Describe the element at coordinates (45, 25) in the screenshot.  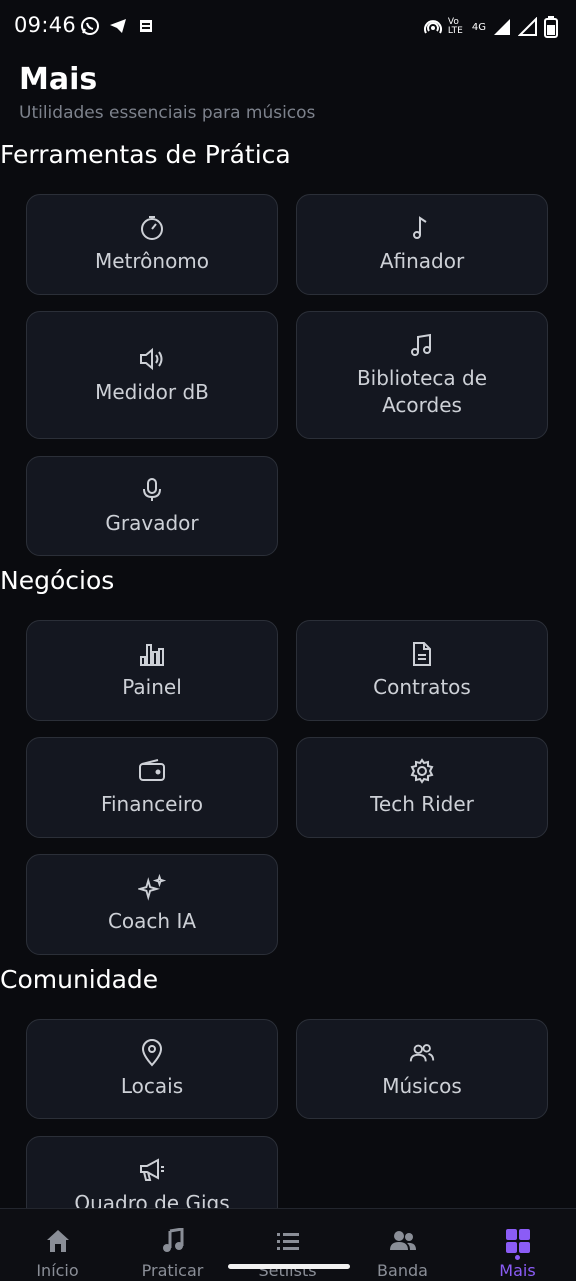
I see `status-time: 09:46` at that location.